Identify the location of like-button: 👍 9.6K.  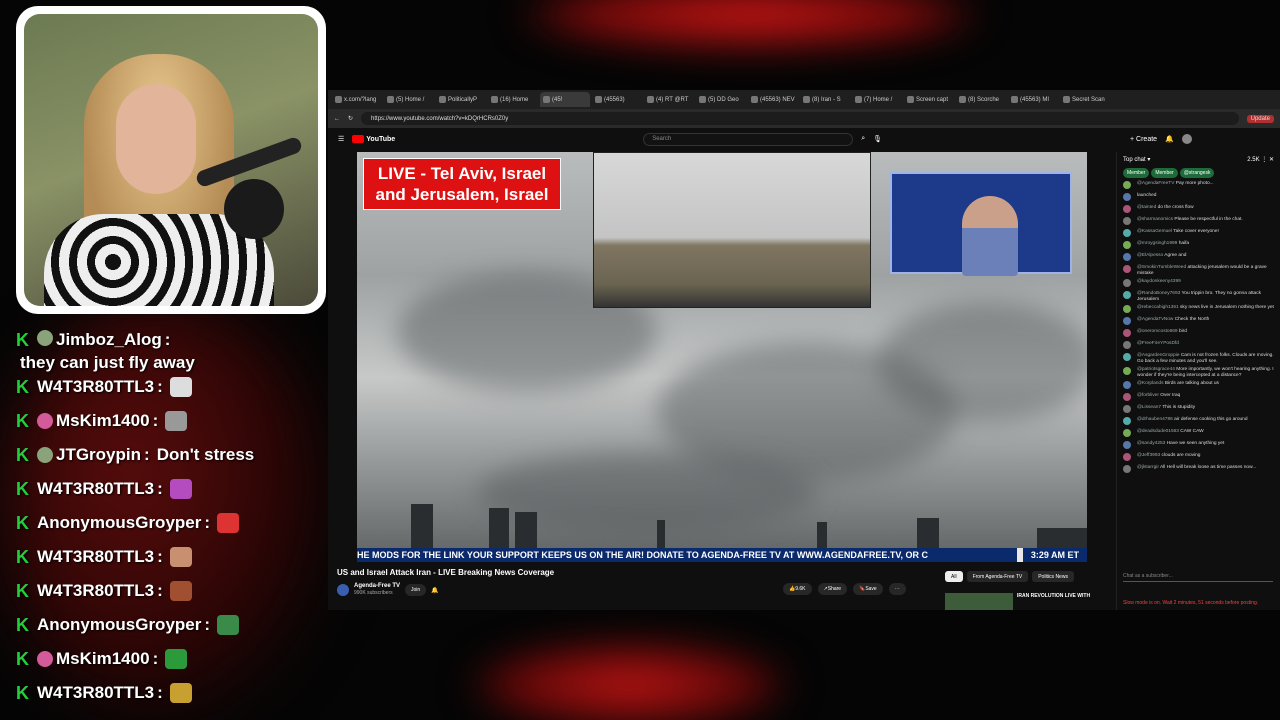
(797, 589).